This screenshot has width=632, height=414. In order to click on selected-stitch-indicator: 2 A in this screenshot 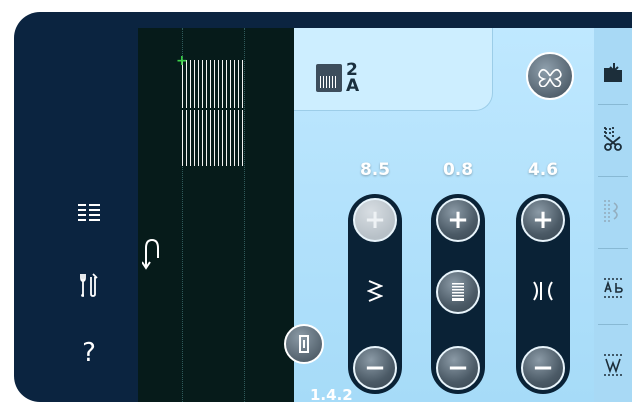, I will do `click(338, 79)`.